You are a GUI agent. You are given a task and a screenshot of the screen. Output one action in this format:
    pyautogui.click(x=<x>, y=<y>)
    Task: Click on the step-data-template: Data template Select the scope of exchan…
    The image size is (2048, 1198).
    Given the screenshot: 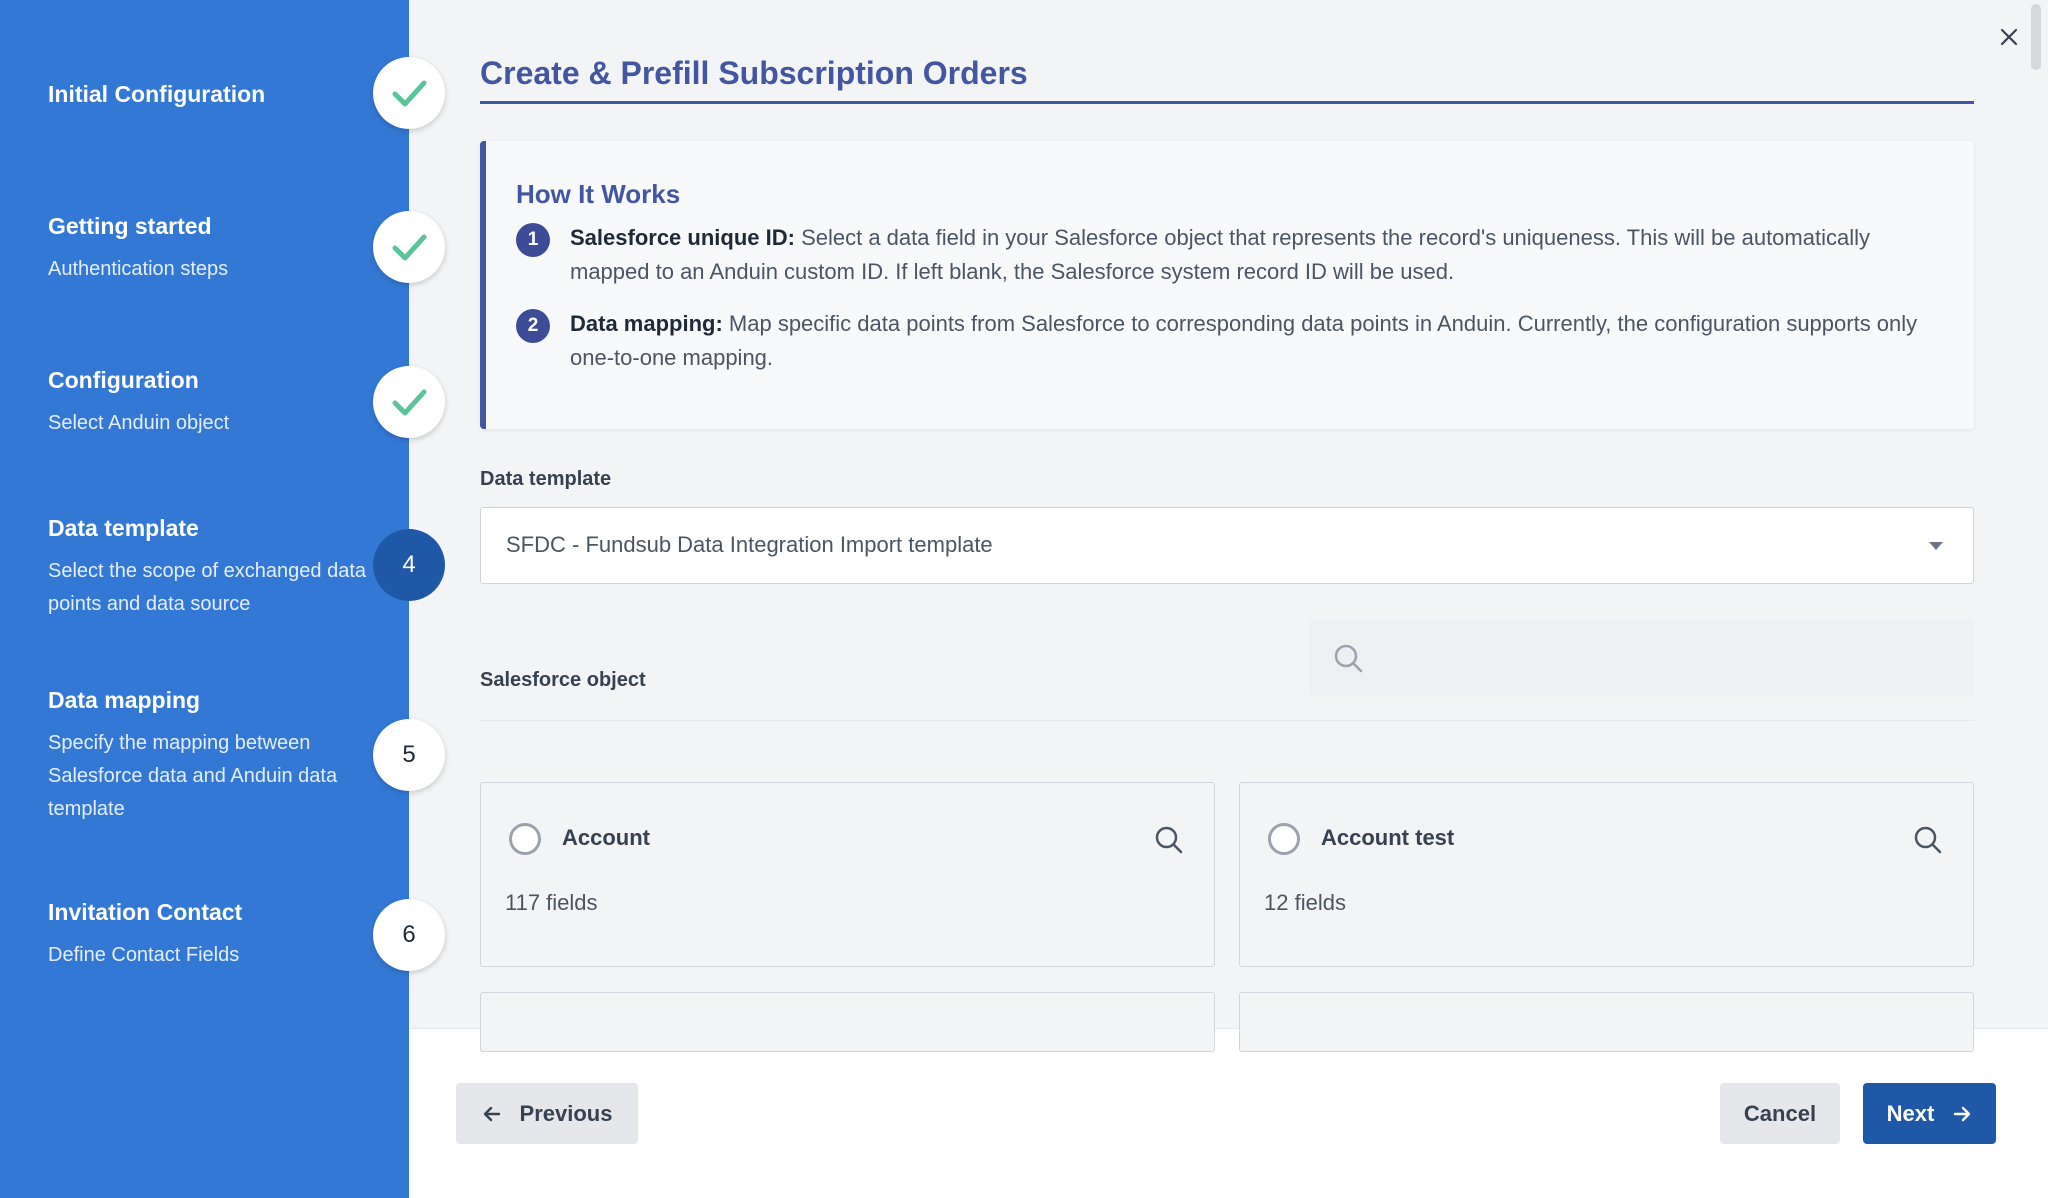 What is the action you would take?
    pyautogui.click(x=213, y=567)
    